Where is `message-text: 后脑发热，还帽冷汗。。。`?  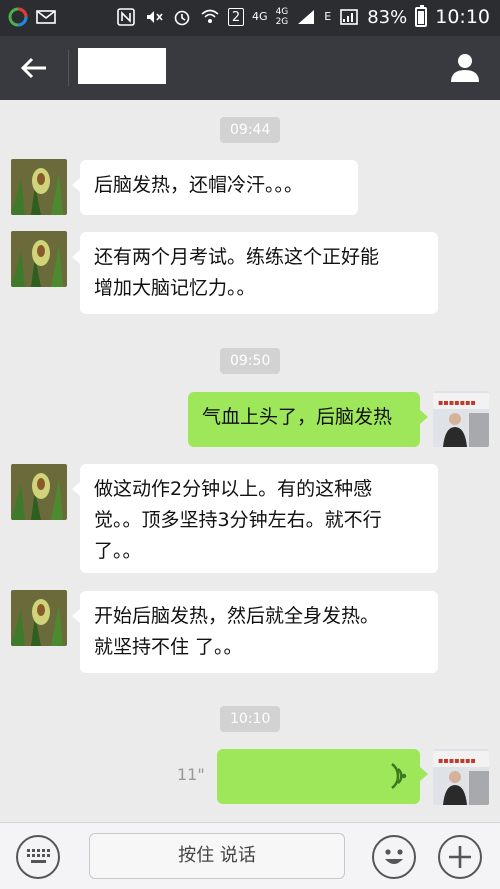 message-text: 后脑发热，还帽冷汗。。。 is located at coordinates (199, 185).